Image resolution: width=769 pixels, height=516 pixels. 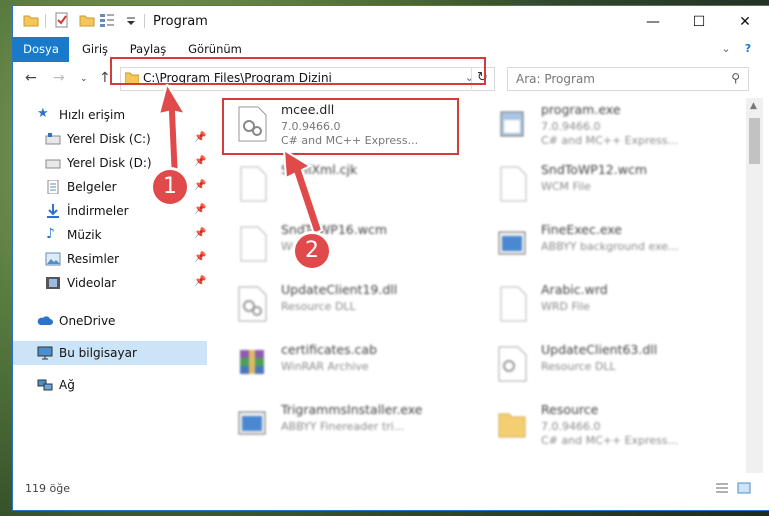 What do you see at coordinates (744, 488) in the screenshot?
I see `large-icons-view-icon` at bounding box center [744, 488].